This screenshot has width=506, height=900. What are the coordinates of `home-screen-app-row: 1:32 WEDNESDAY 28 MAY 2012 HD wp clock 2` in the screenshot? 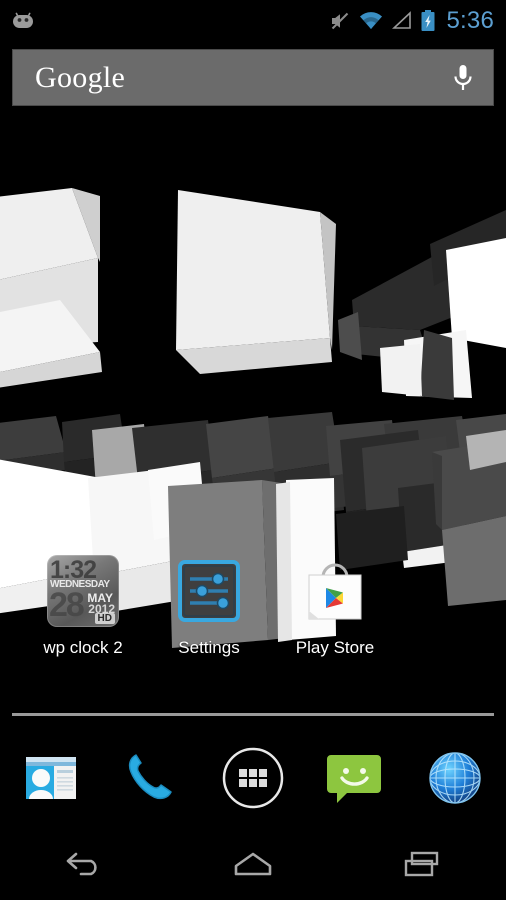 It's located at (253, 610).